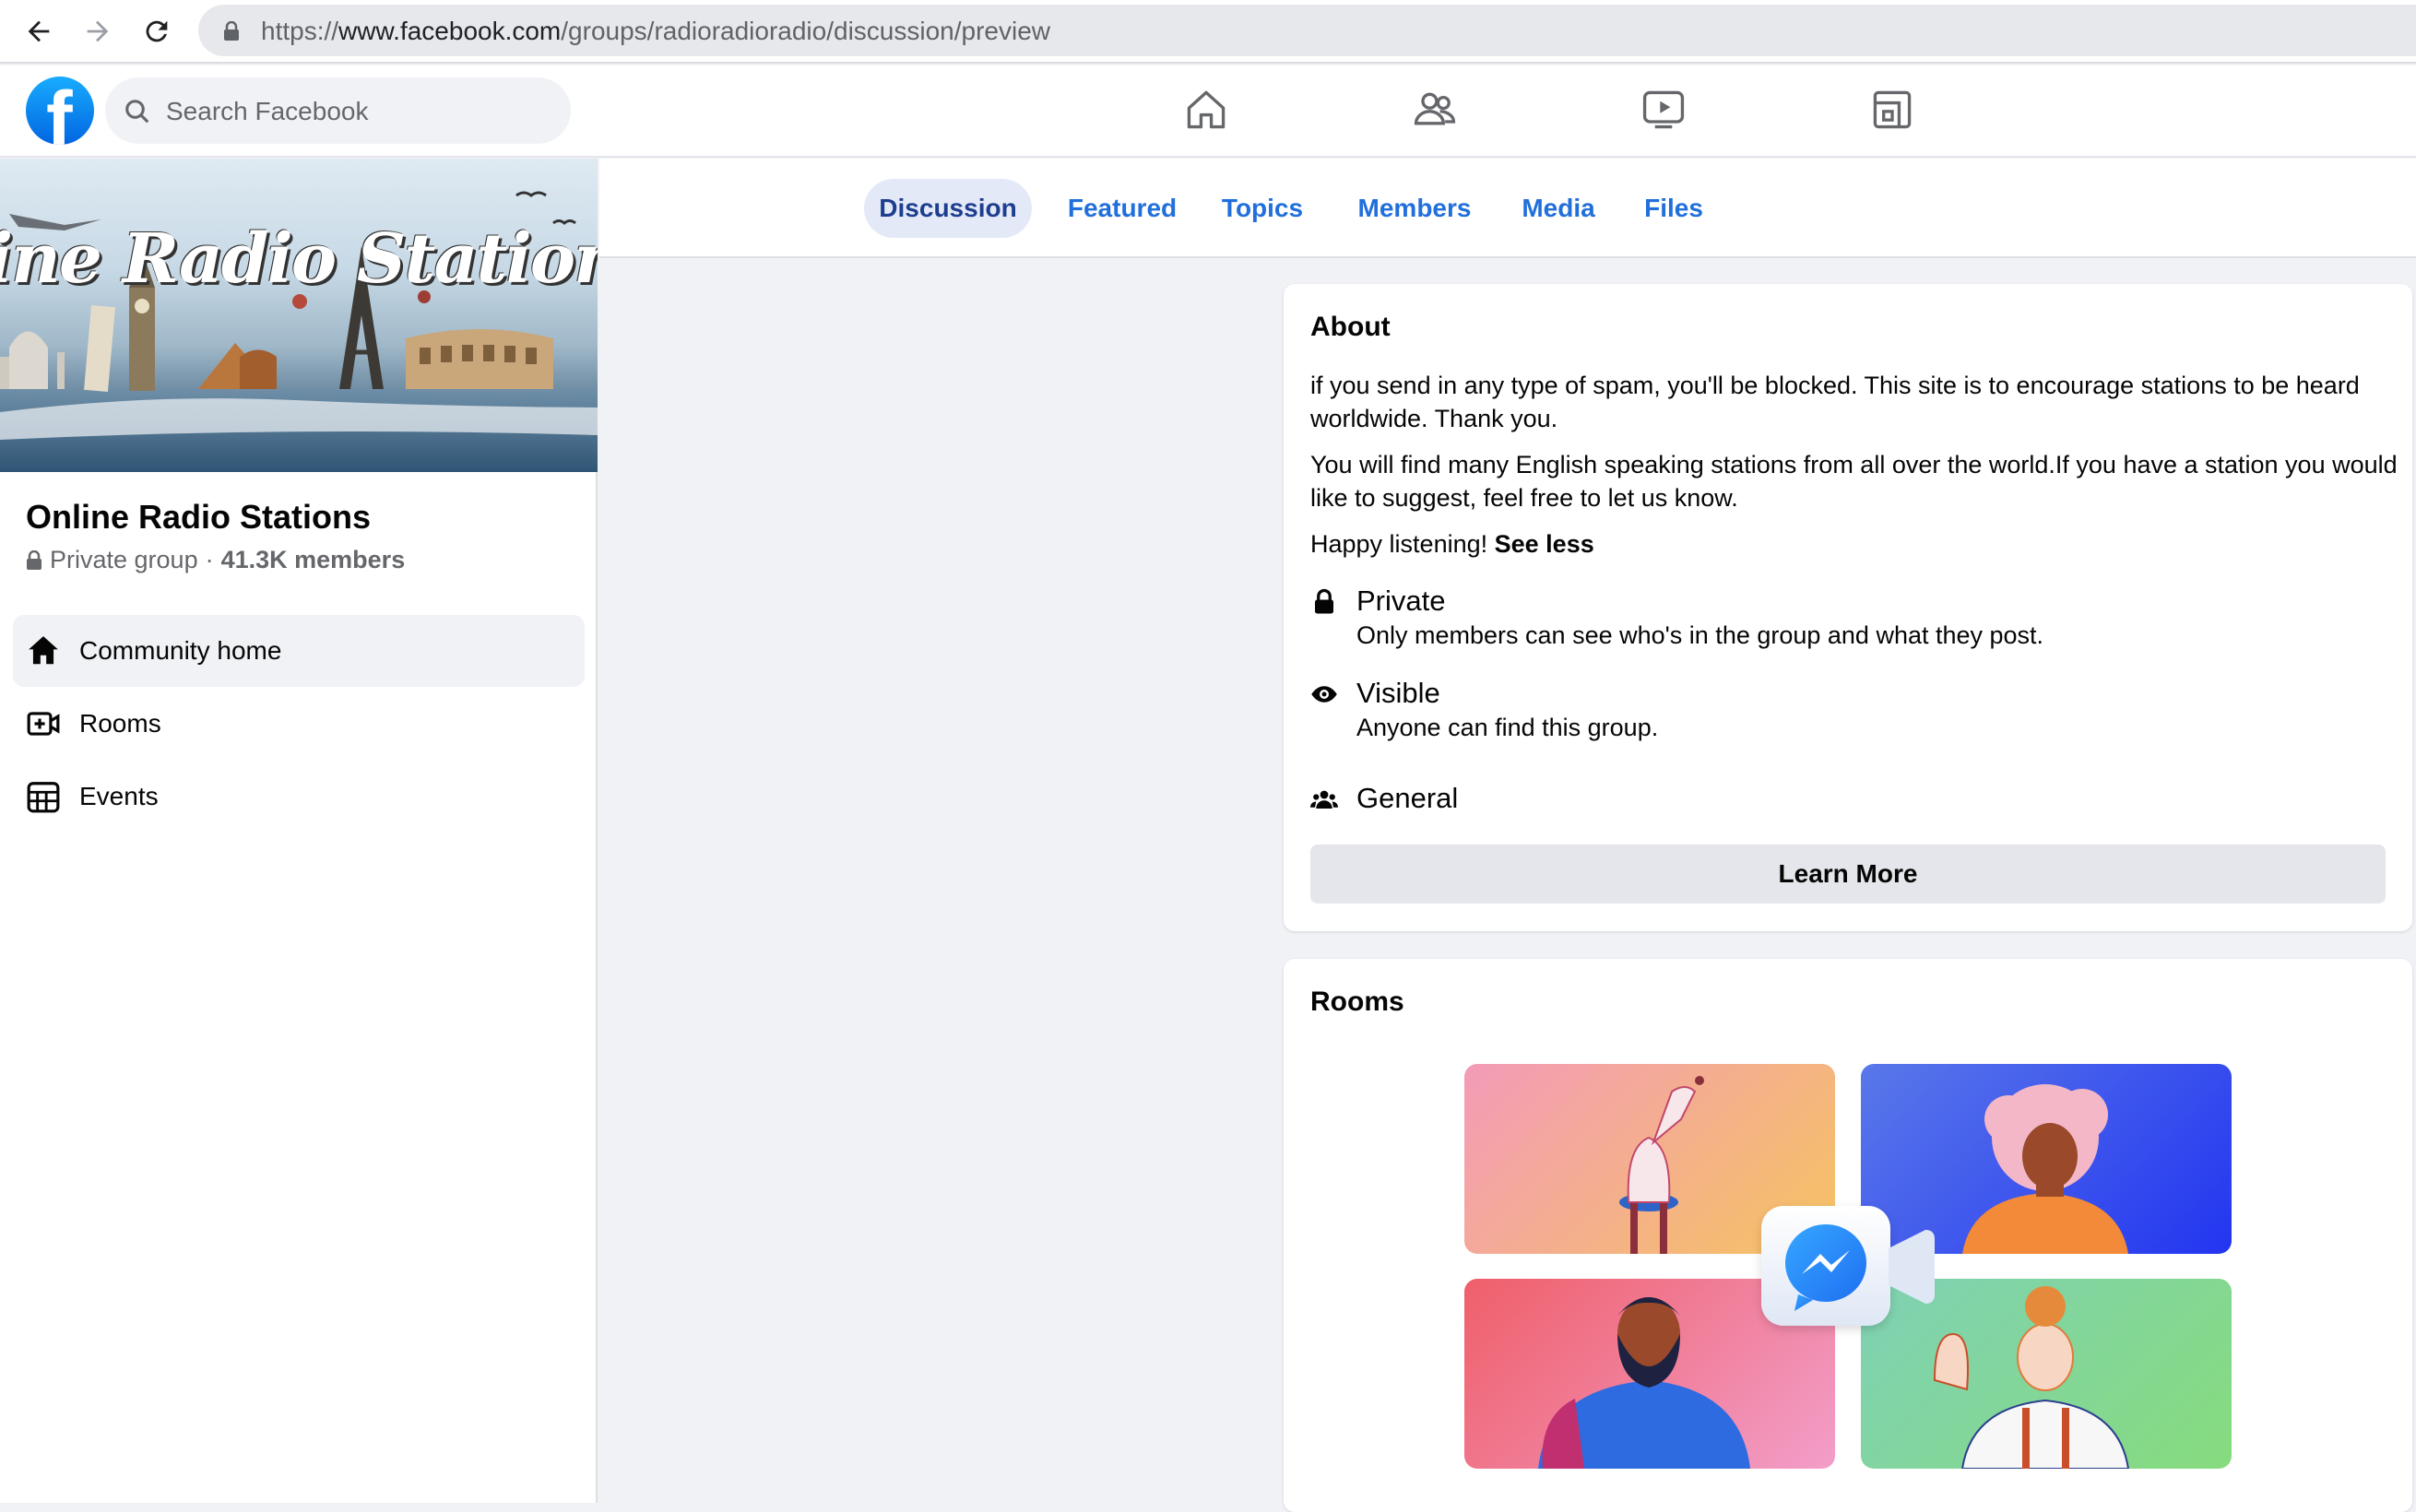 This screenshot has width=2416, height=1512. Describe the element at coordinates (2032, 1377) in the screenshot. I see `chef-illustration` at that location.